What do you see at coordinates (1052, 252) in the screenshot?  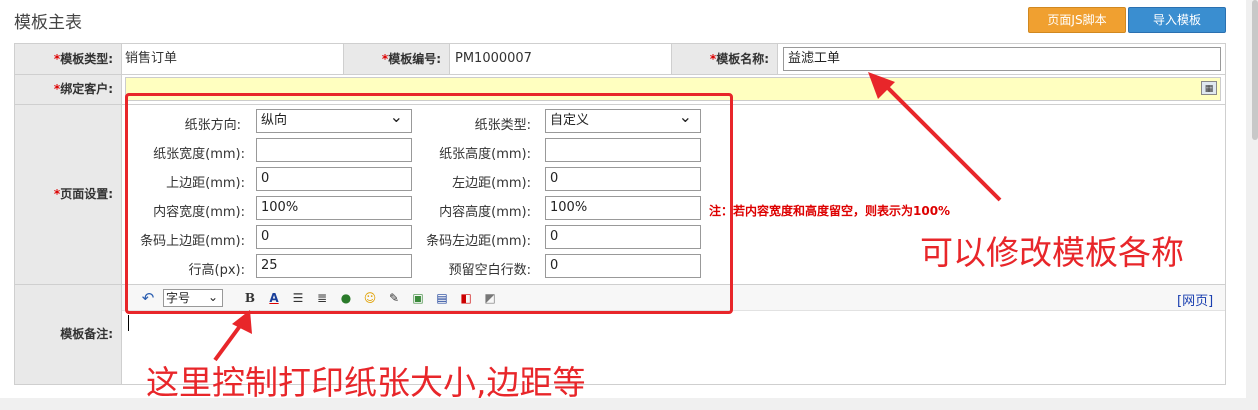 I see `rename-annotation: 可以修改模板各称` at bounding box center [1052, 252].